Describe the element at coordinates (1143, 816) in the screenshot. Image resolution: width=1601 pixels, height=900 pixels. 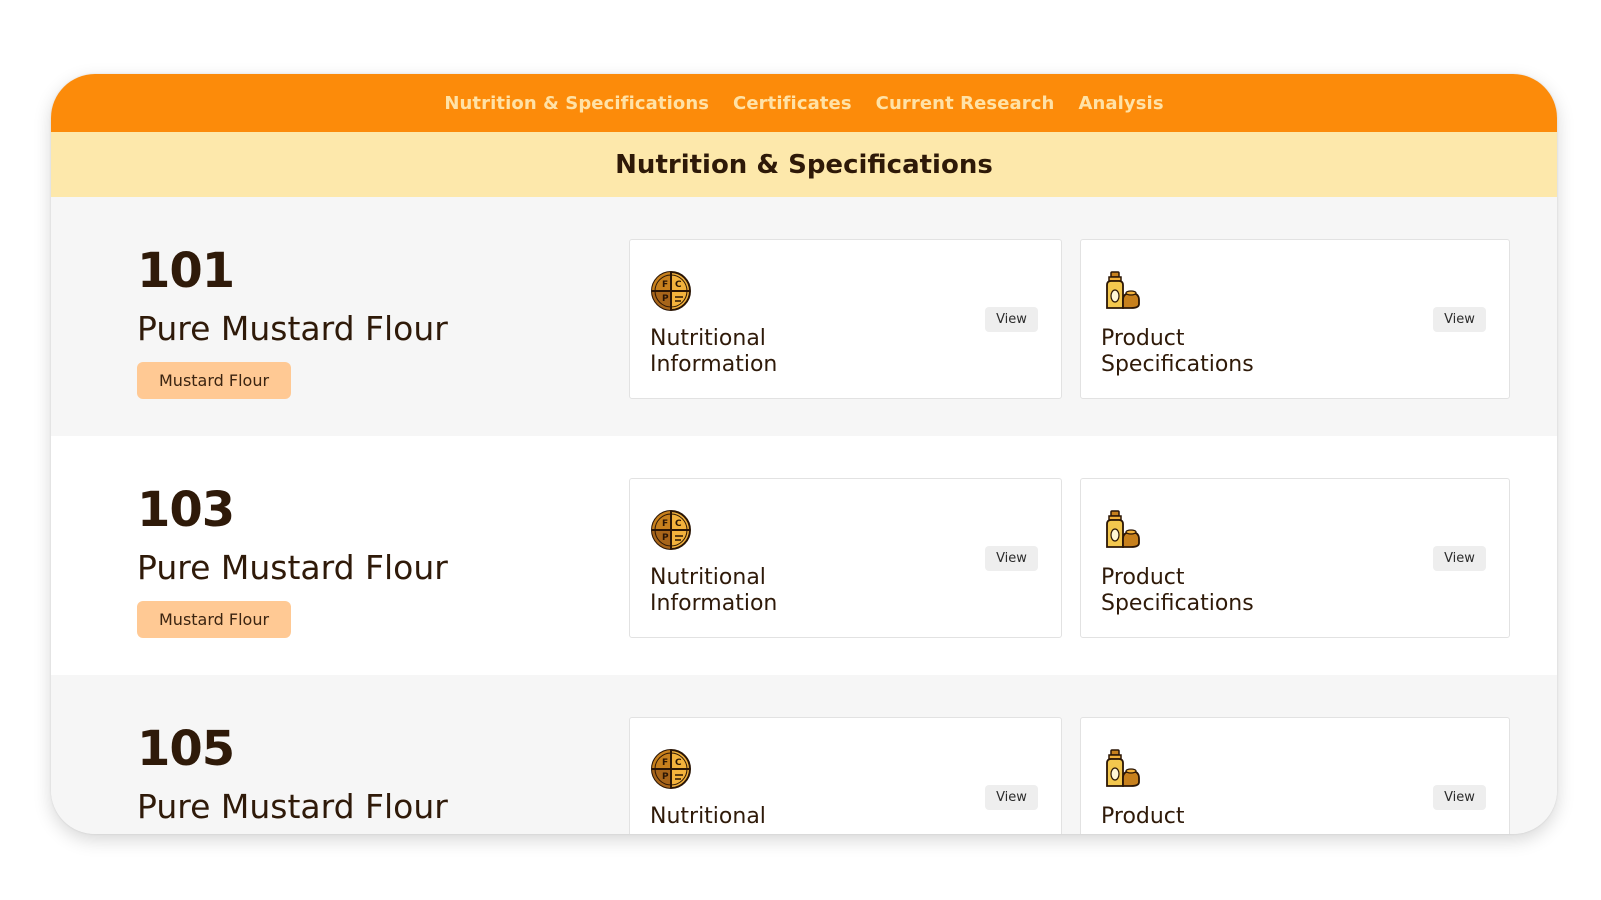
I see `card-title: Product` at that location.